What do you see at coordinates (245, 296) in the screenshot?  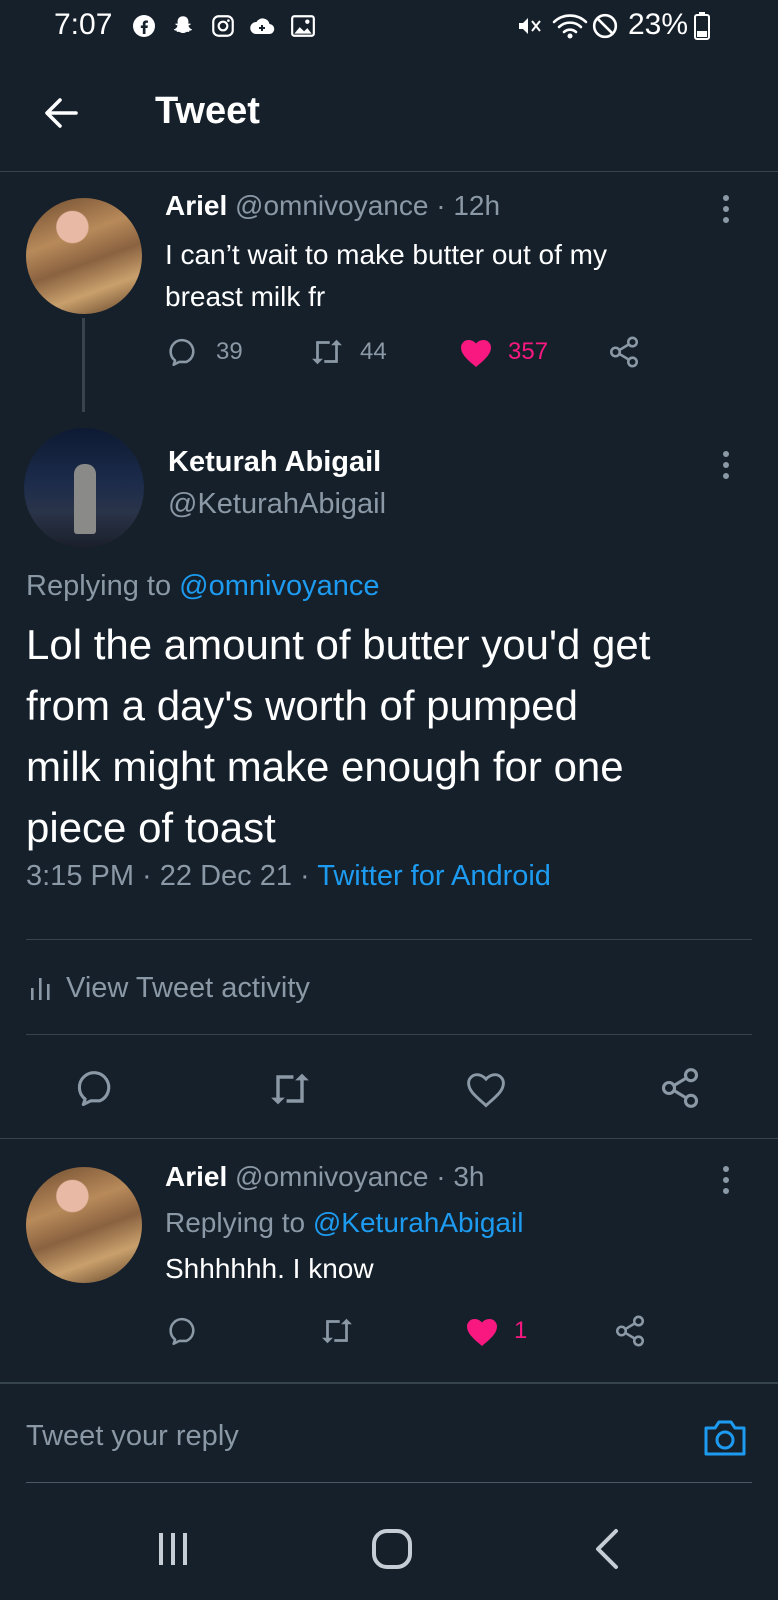 I see `tweet-text-line: breast milk fr` at bounding box center [245, 296].